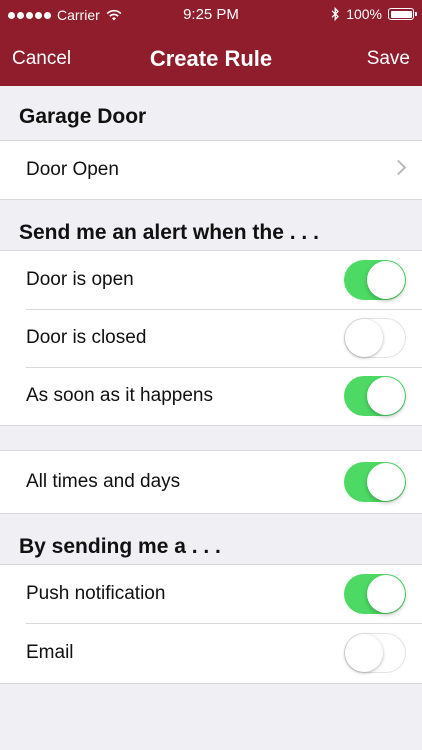  Describe the element at coordinates (211, 594) in the screenshot. I see `toggle-row-push: Push notification` at that location.